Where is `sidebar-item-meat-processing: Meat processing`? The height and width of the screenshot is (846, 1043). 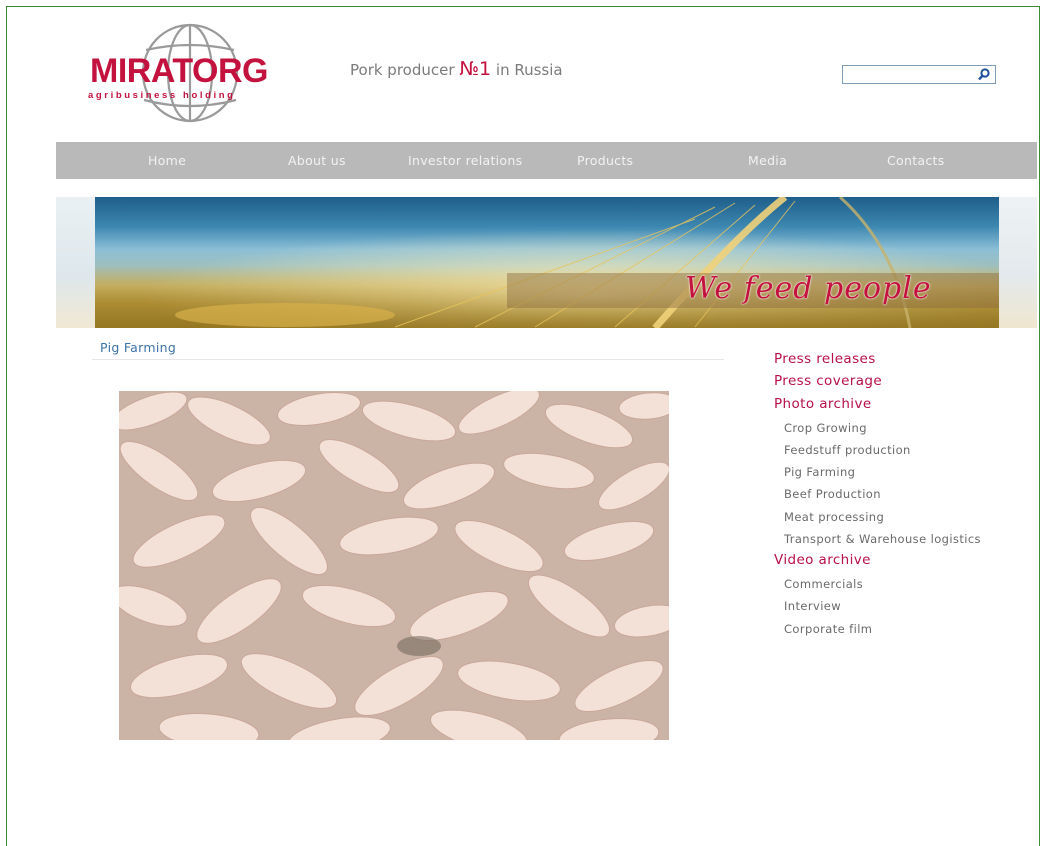
sidebar-item-meat-processing: Meat processing is located at coordinates (834, 517).